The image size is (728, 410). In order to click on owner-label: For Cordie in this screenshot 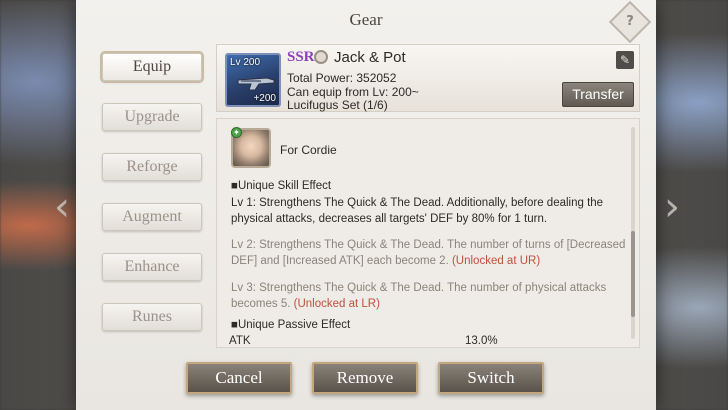, I will do `click(308, 150)`.